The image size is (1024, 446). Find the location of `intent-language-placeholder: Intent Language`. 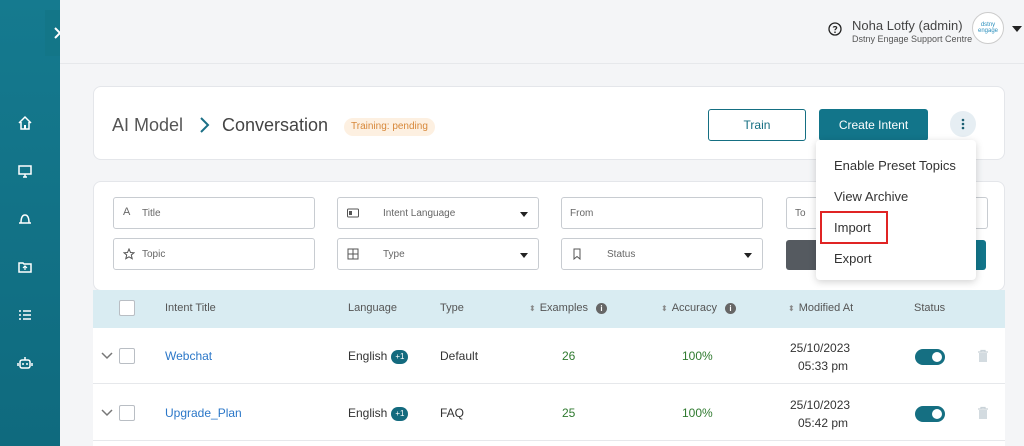

intent-language-placeholder: Intent Language is located at coordinates (419, 213).